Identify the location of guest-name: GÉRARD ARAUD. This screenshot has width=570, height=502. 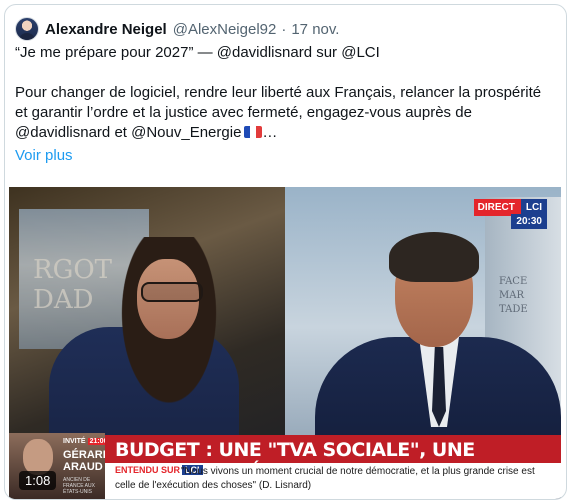
(87, 461).